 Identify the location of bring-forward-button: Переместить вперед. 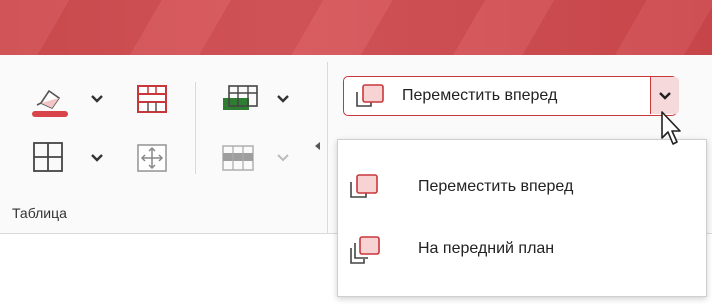
(511, 96).